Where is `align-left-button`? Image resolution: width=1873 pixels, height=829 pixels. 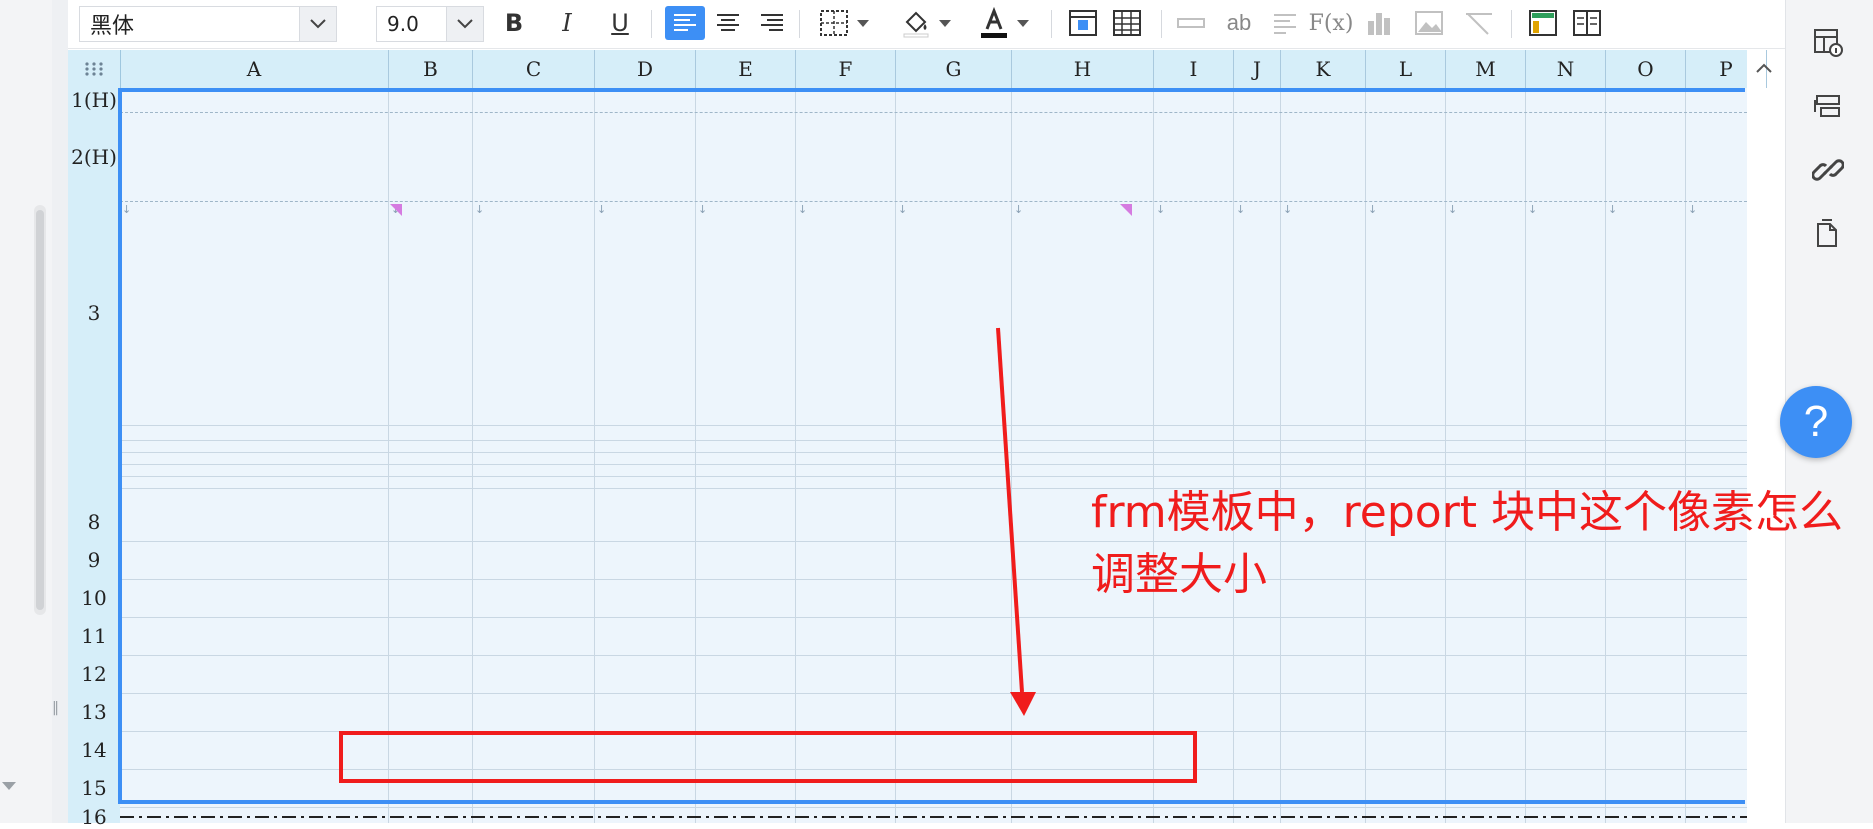
align-left-button is located at coordinates (685, 23).